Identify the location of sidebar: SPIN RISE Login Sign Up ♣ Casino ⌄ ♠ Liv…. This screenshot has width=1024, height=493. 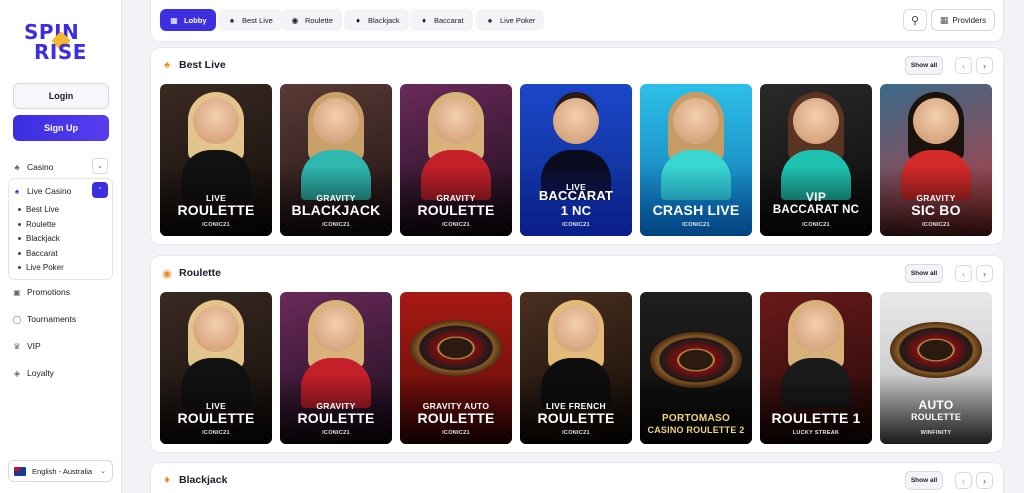
(61, 246).